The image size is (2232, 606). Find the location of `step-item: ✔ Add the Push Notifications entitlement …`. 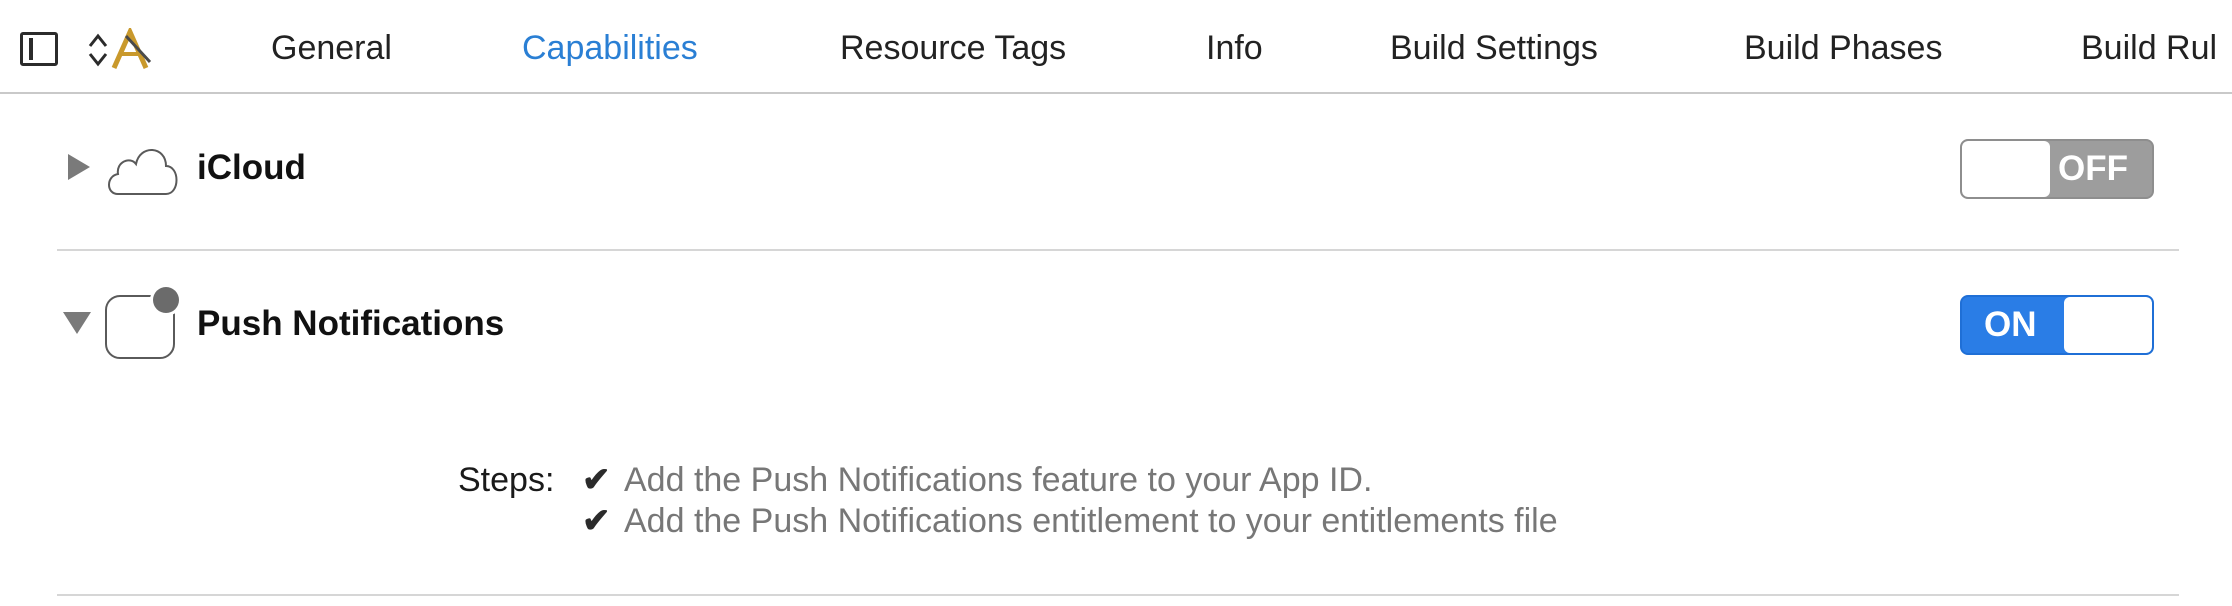

step-item: ✔ Add the Push Notifications entitlement … is located at coordinates (1070, 521).